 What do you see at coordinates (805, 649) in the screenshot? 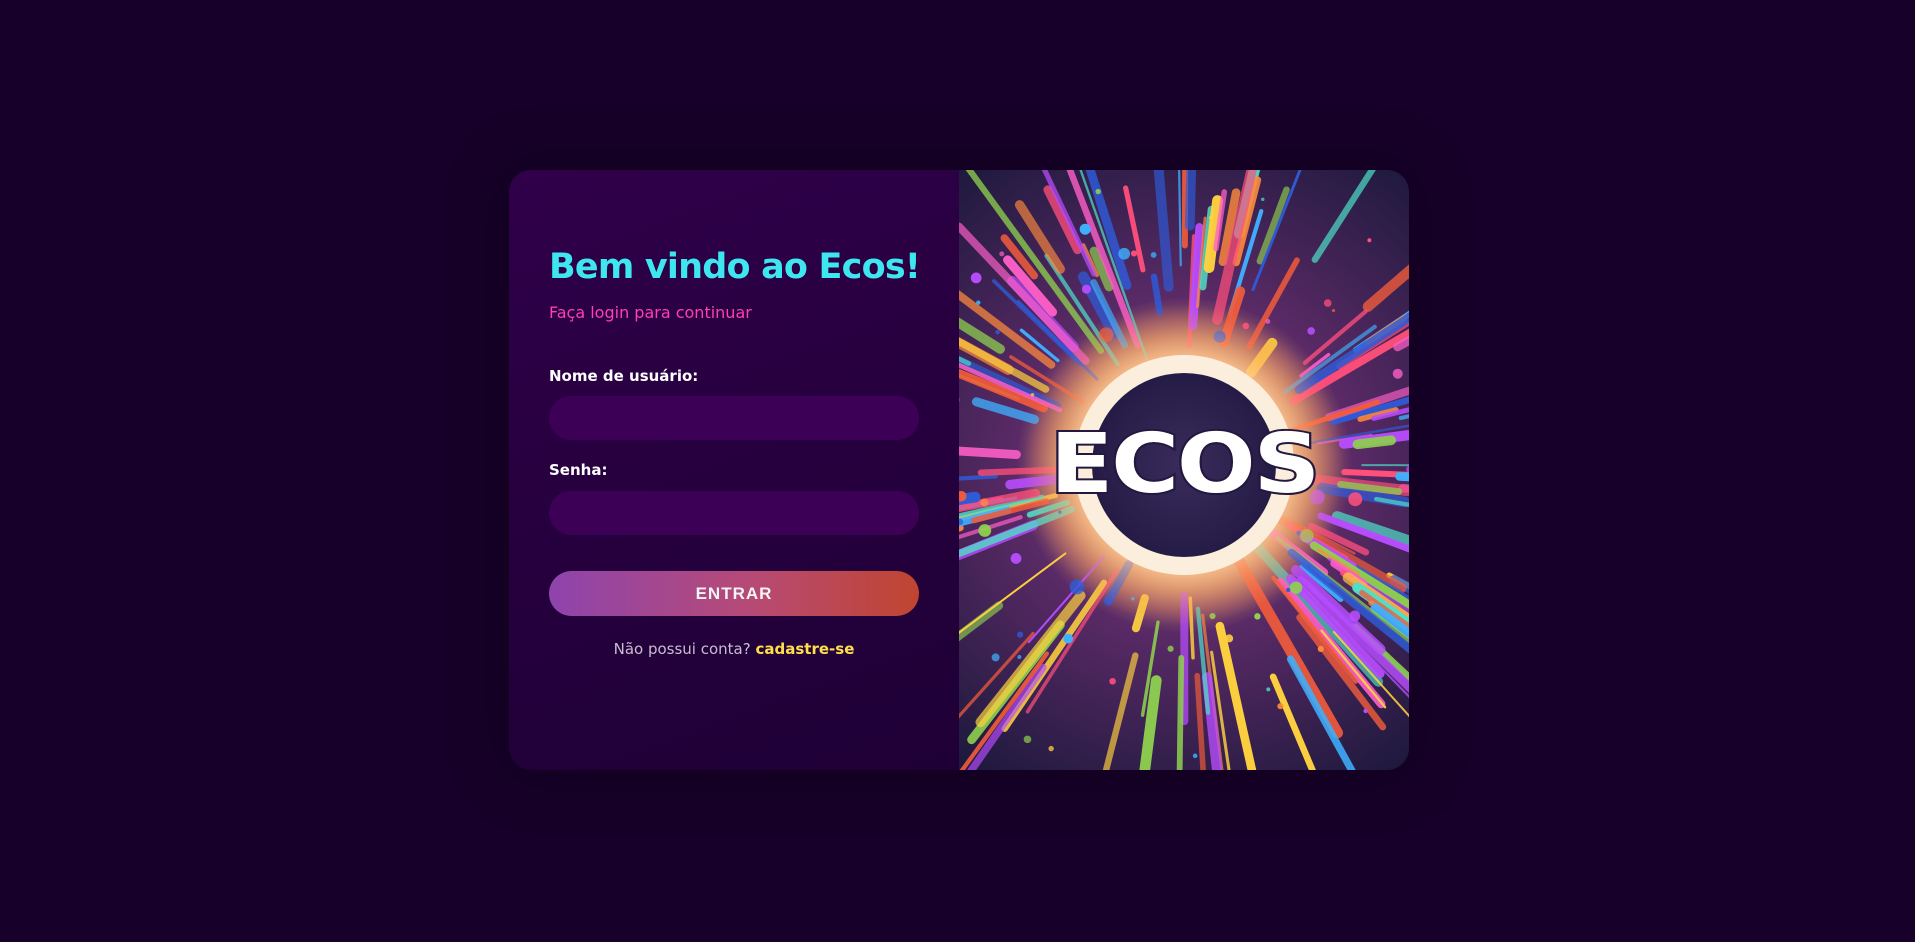
I see `signup-link: cadastre-se` at bounding box center [805, 649].